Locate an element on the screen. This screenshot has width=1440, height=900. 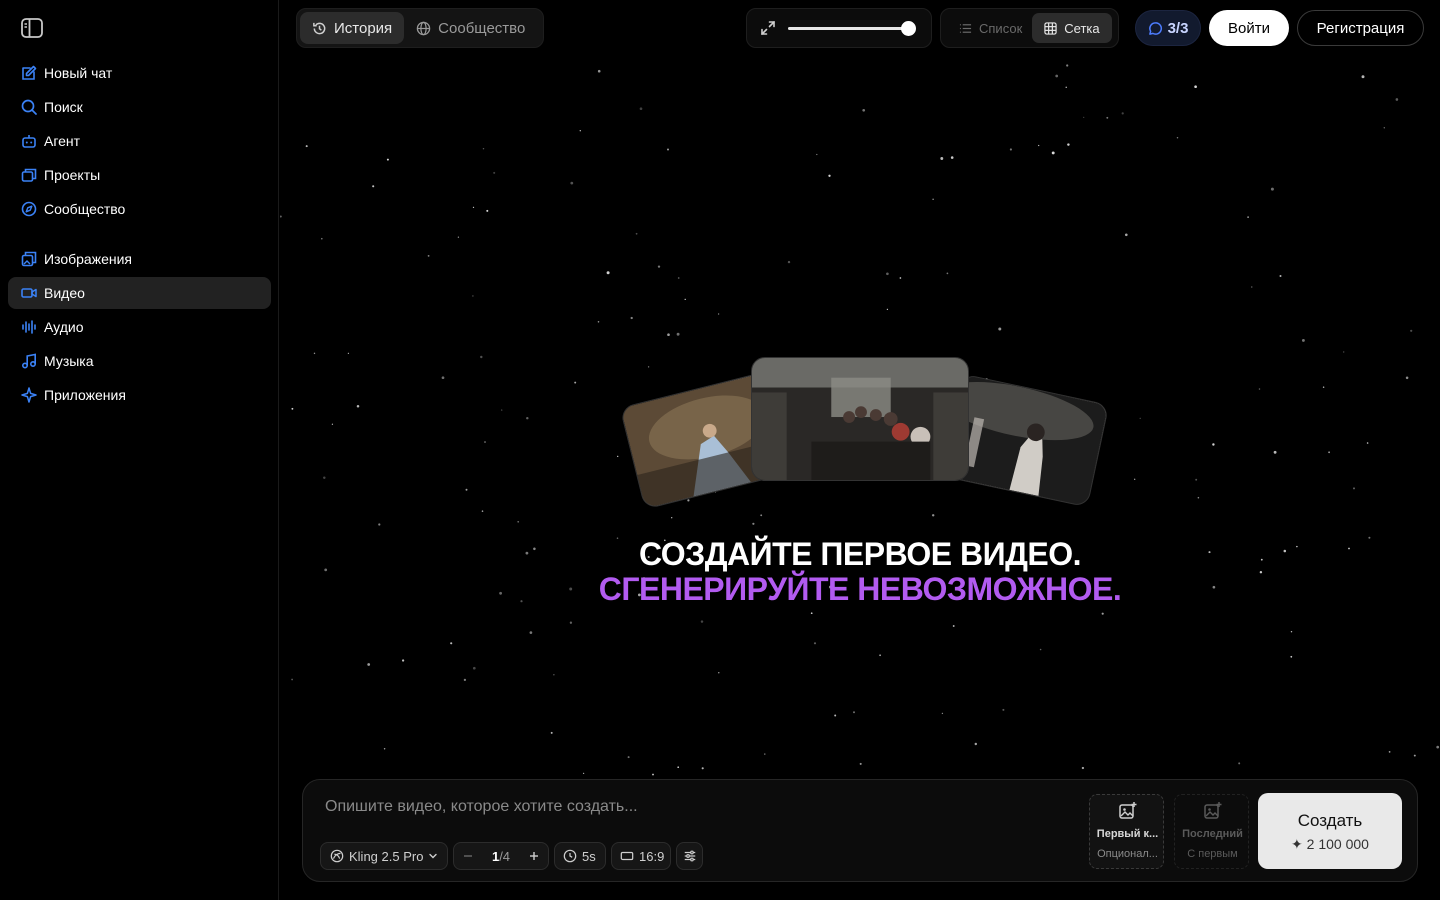
tab-history: История is located at coordinates (352, 28).